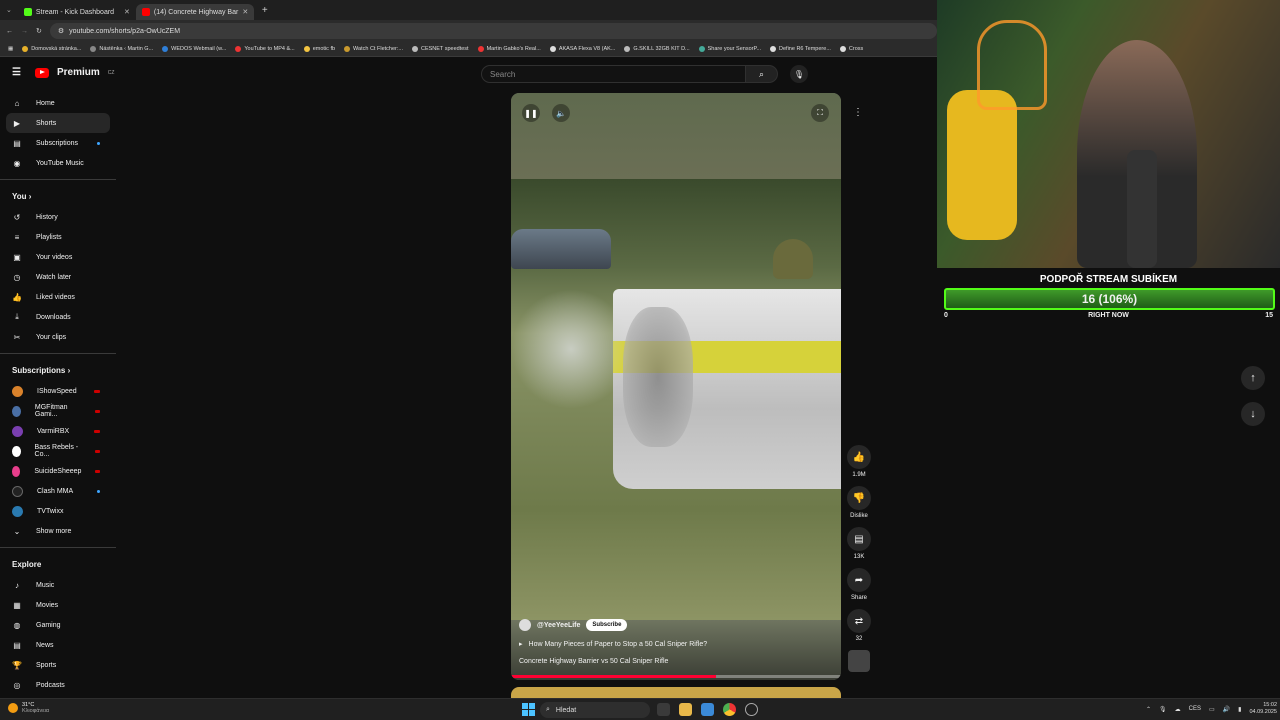  Describe the element at coordinates (531, 113) in the screenshot. I see `pause-button: ❚❚` at that location.